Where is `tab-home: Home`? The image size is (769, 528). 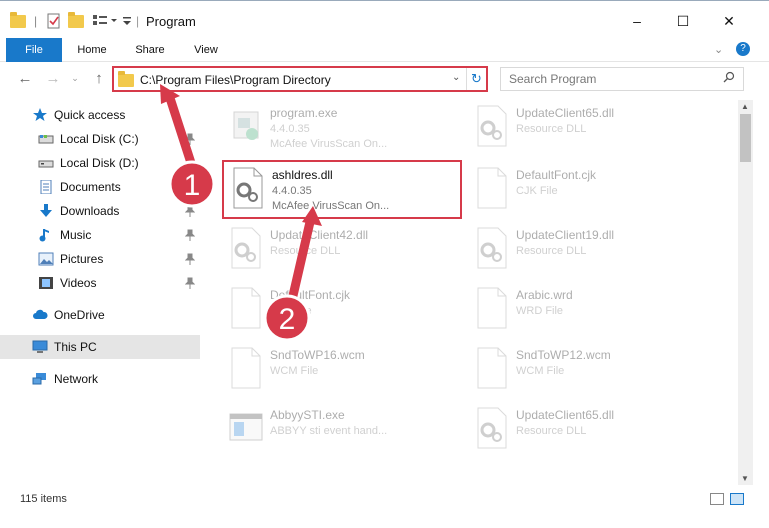
tab-home: Home is located at coordinates (92, 50).